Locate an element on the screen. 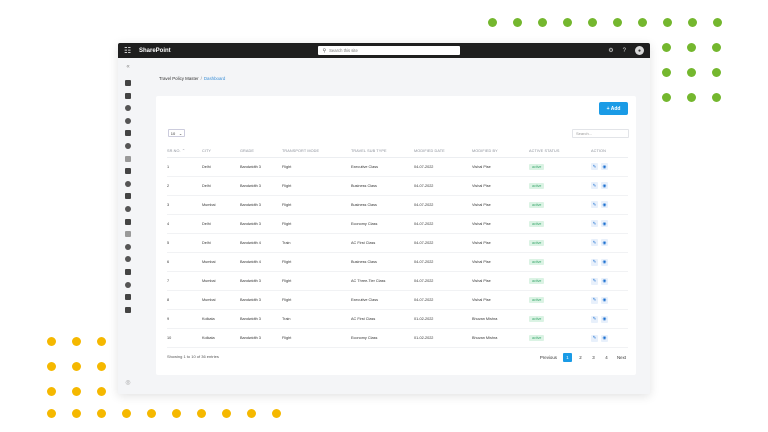 This screenshot has width=768, height=432. col-header-transport-mode: TRANSPORT MODE is located at coordinates (316, 151).